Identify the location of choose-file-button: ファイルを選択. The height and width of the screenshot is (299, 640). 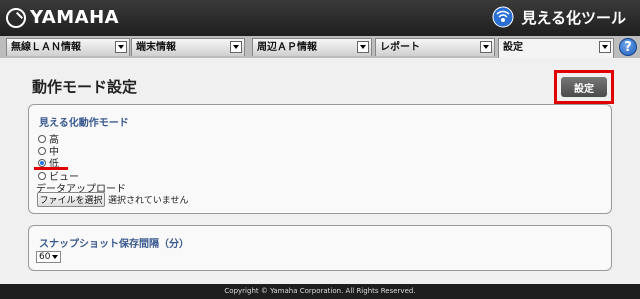
(71, 199).